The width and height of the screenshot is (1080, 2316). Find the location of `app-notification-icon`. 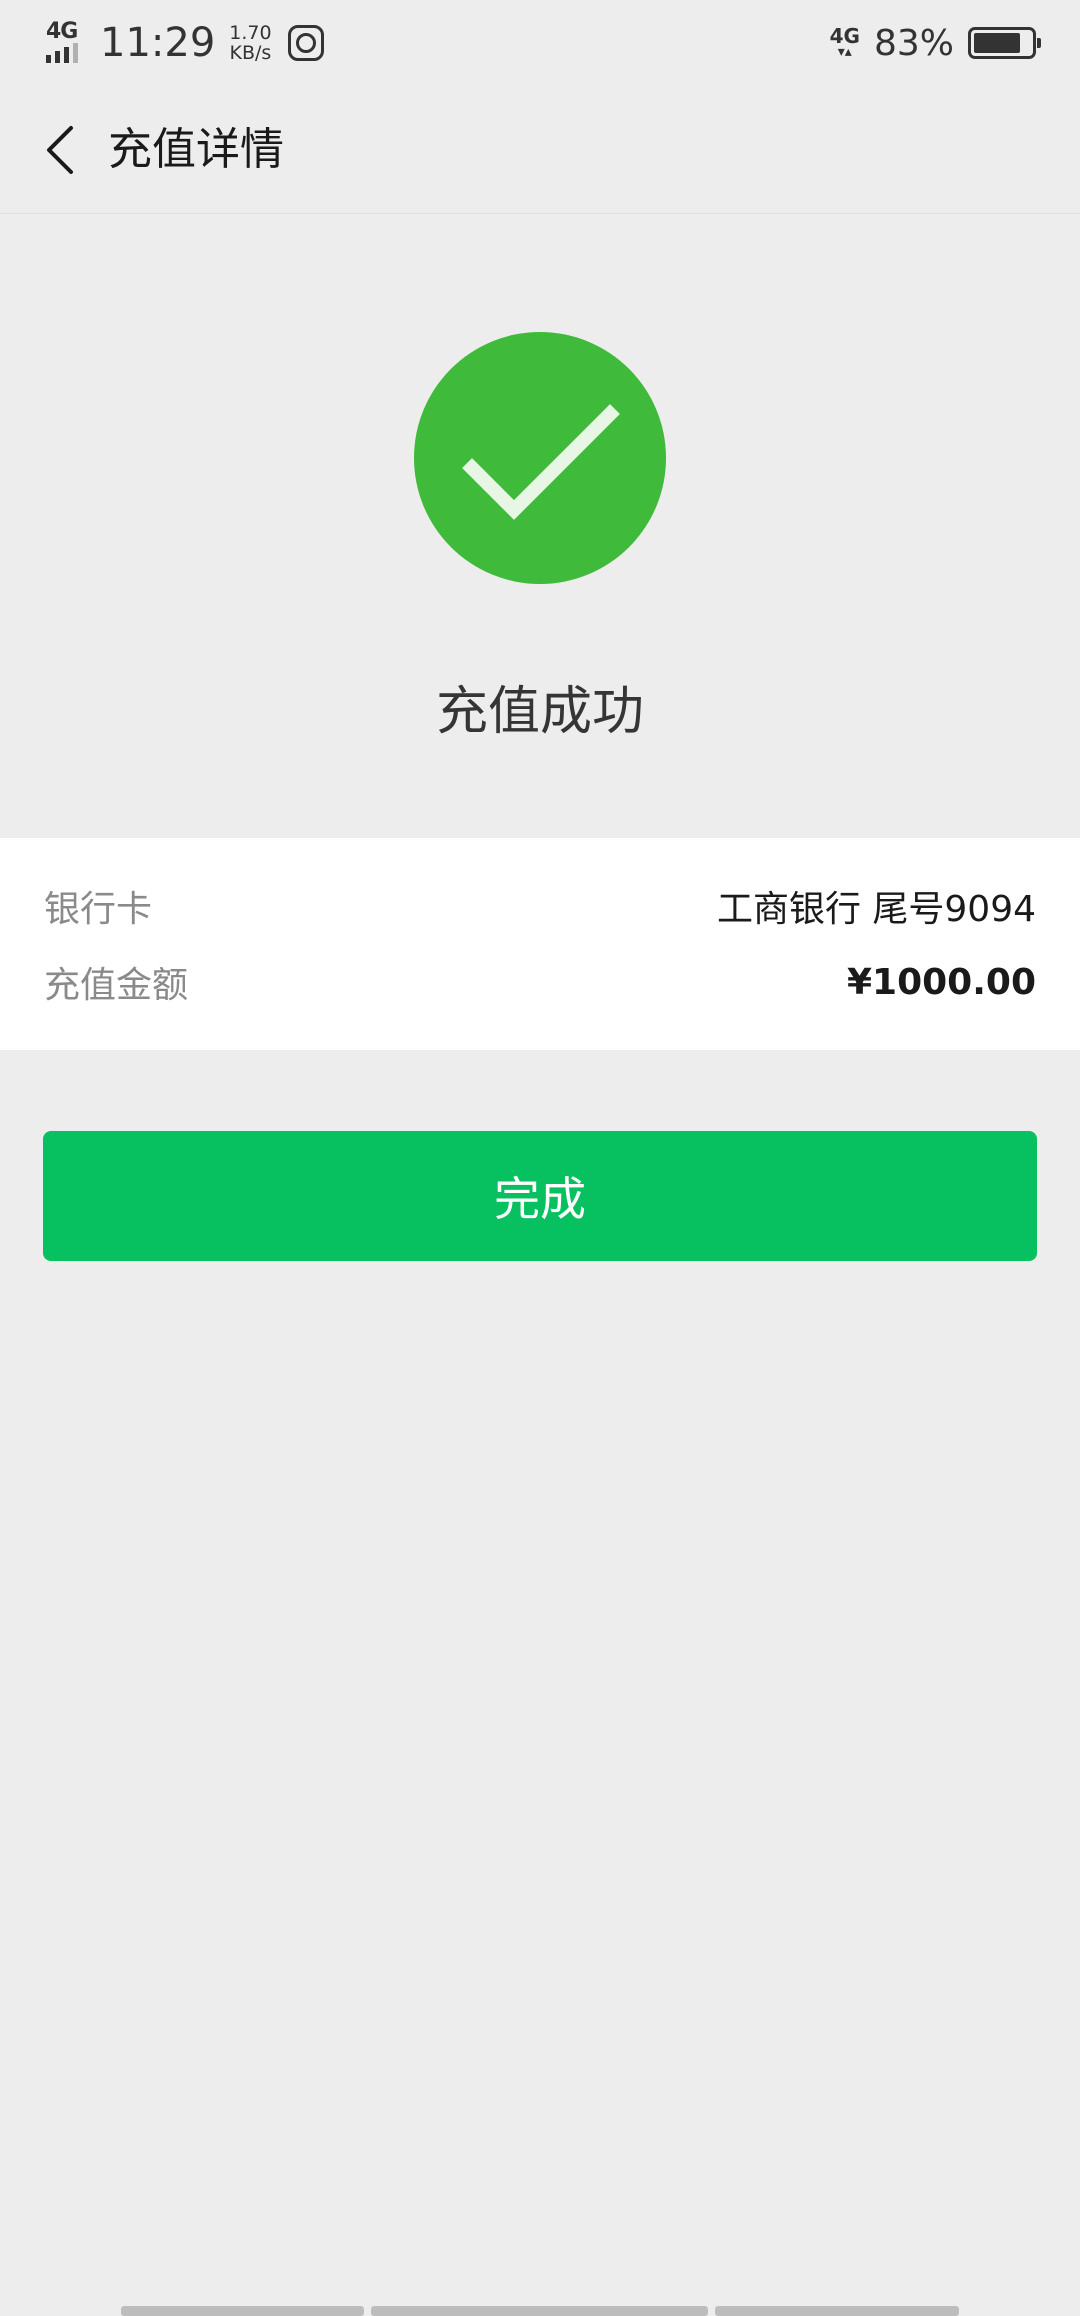

app-notification-icon is located at coordinates (305, 43).